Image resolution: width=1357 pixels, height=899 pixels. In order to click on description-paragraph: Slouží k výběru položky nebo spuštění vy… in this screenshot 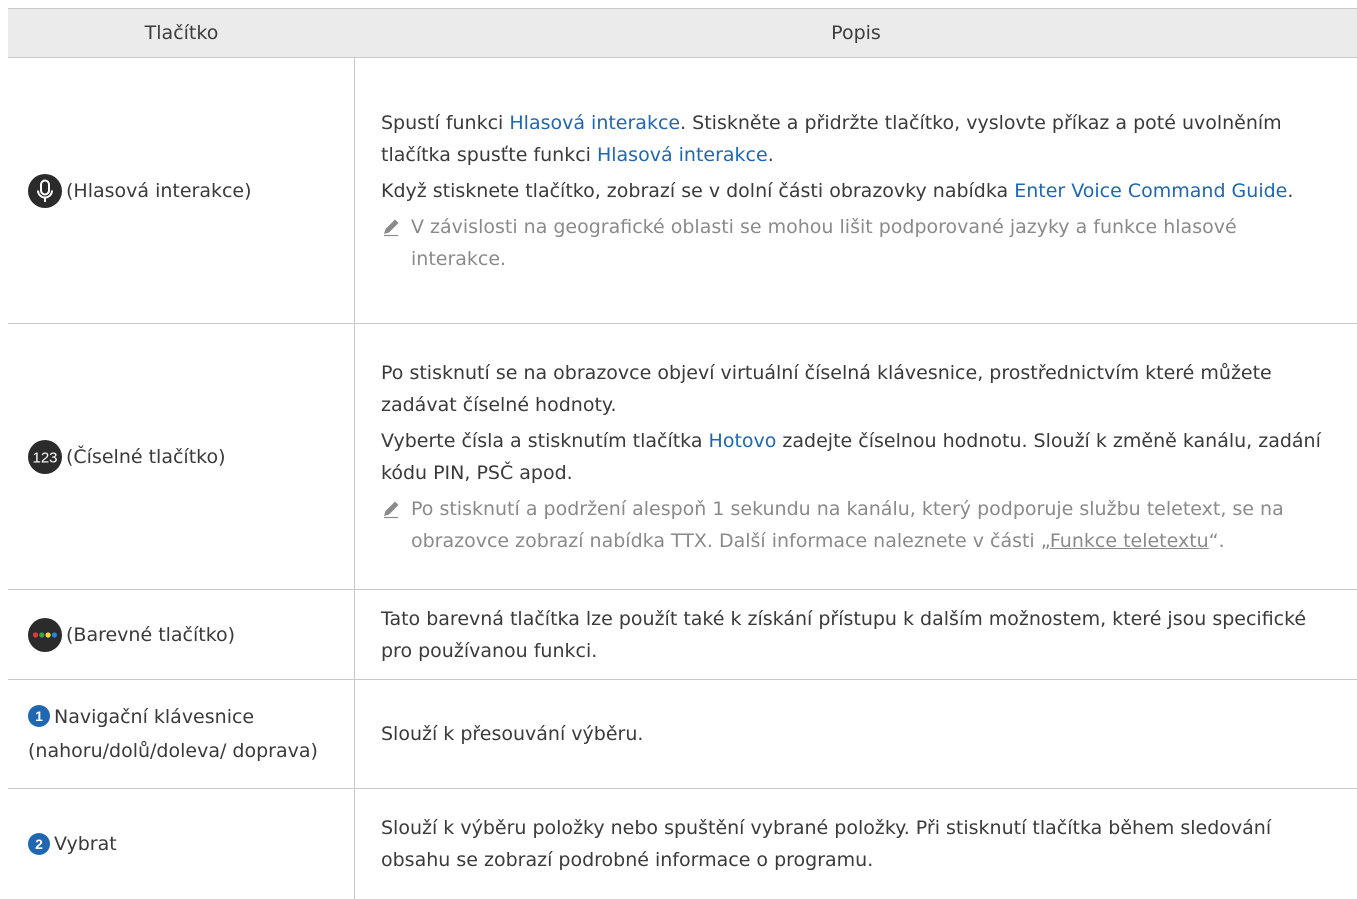, I will do `click(826, 844)`.